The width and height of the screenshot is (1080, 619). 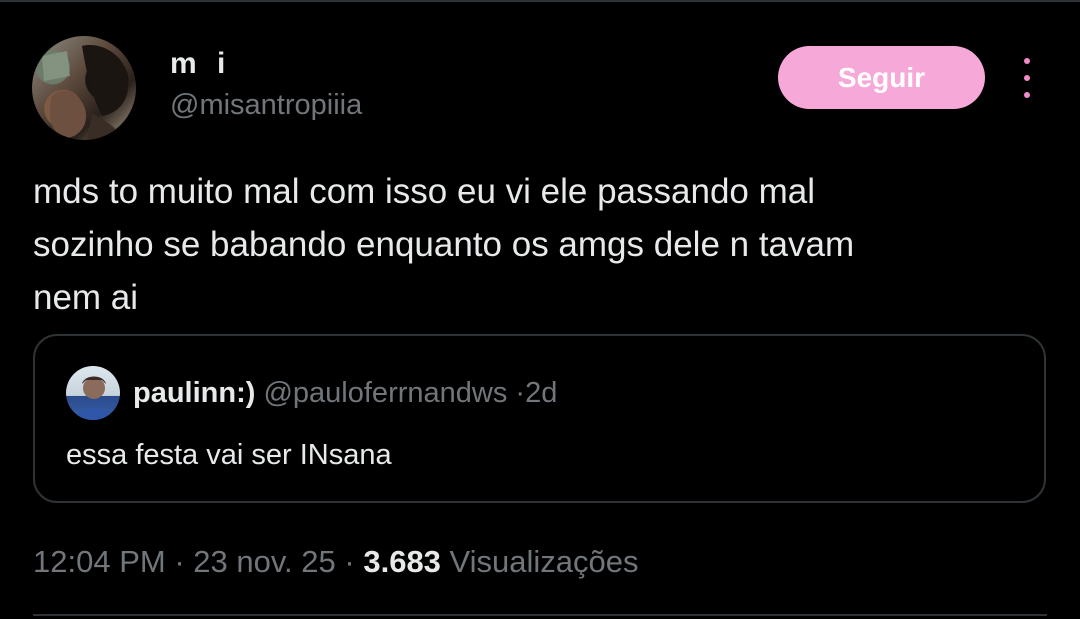 I want to click on views-label: Visualizações, so click(x=544, y=561).